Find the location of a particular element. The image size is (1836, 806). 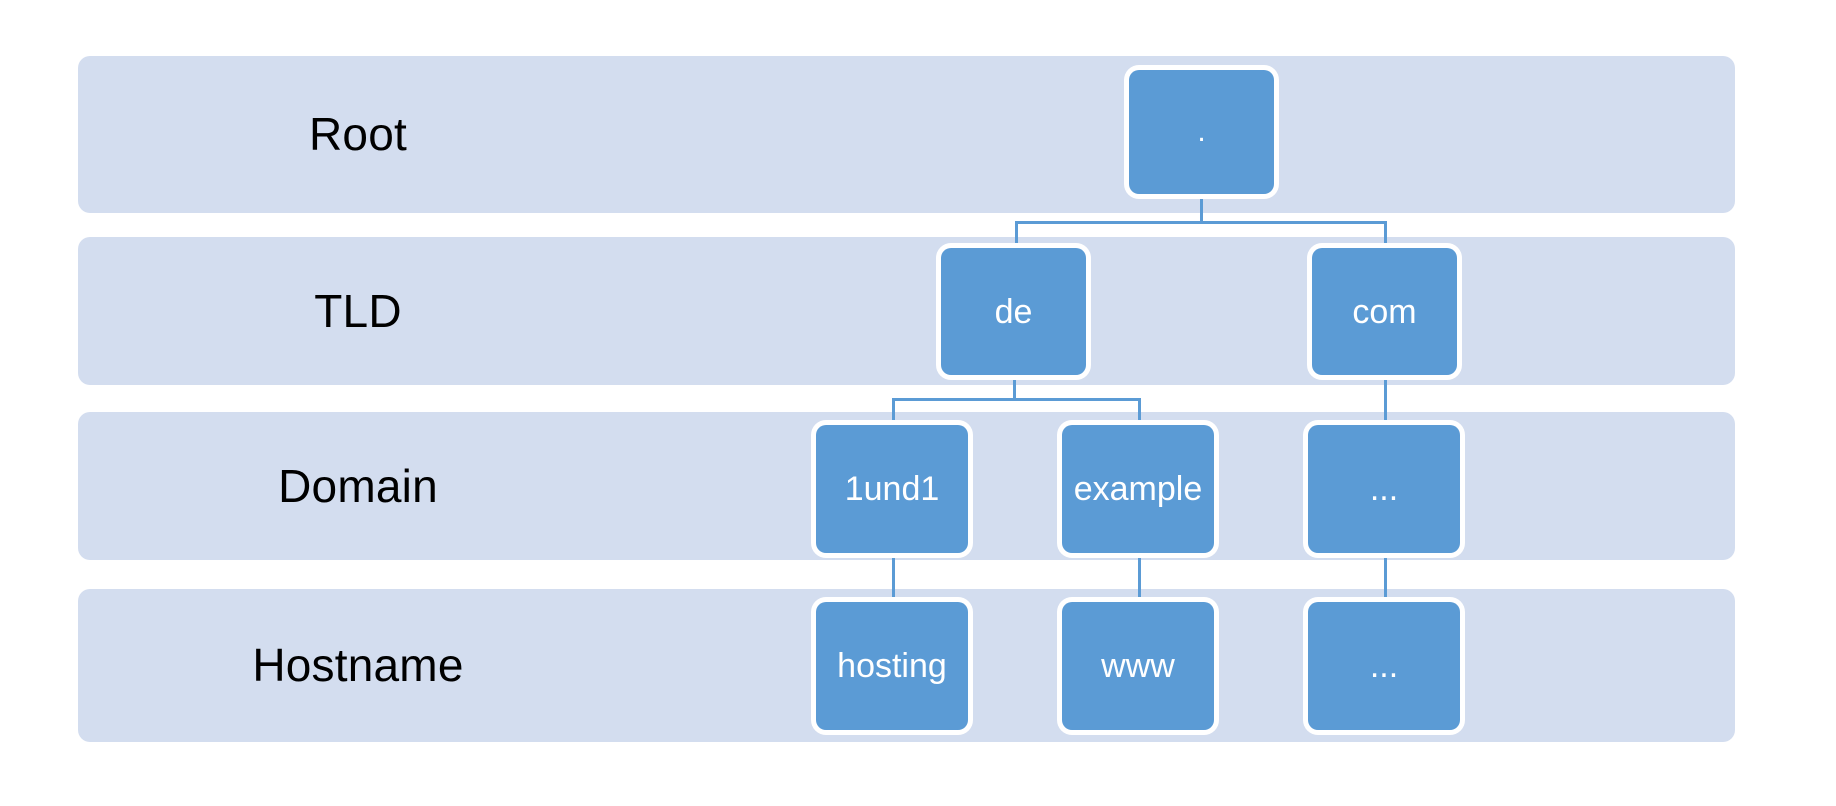

connector-1und1-to-hosting is located at coordinates (893, 577).